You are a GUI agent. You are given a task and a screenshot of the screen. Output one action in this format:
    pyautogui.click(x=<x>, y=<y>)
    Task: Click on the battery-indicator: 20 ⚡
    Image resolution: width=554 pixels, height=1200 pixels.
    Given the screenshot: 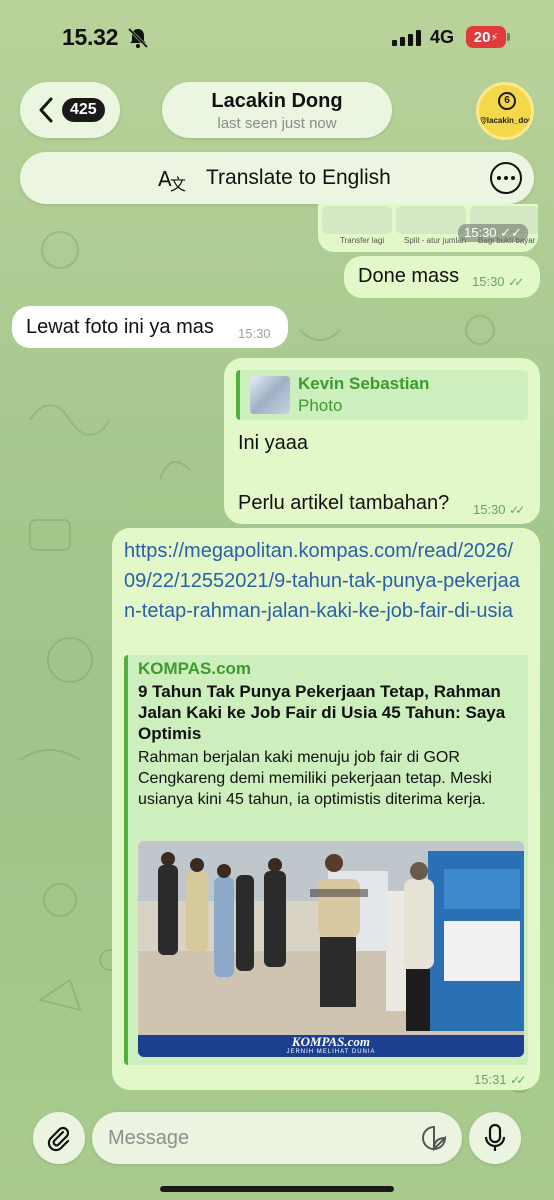 What is the action you would take?
    pyautogui.click(x=488, y=37)
    